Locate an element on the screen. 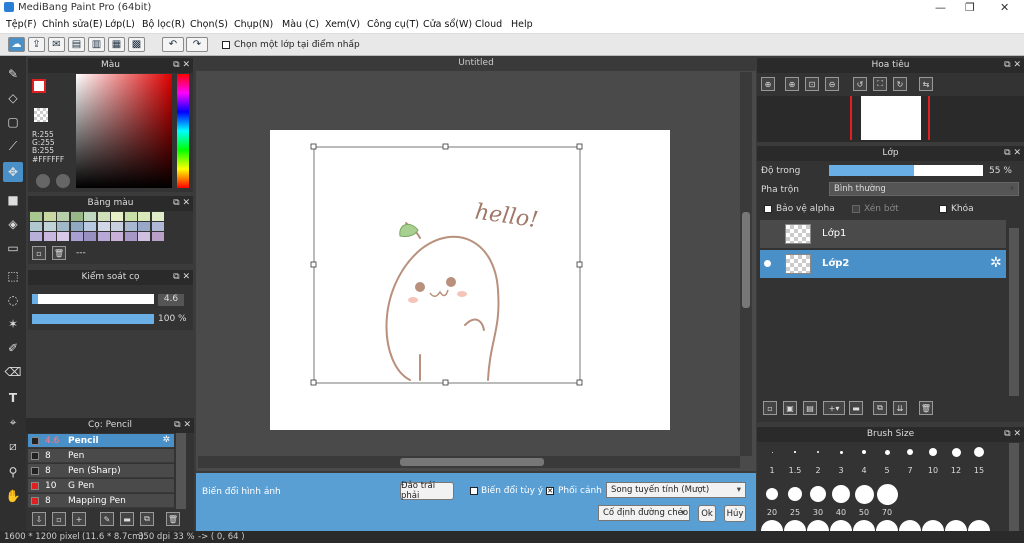 This screenshot has width=1024, height=543. rectangle-tool-icon: ▢ is located at coordinates (13, 122).